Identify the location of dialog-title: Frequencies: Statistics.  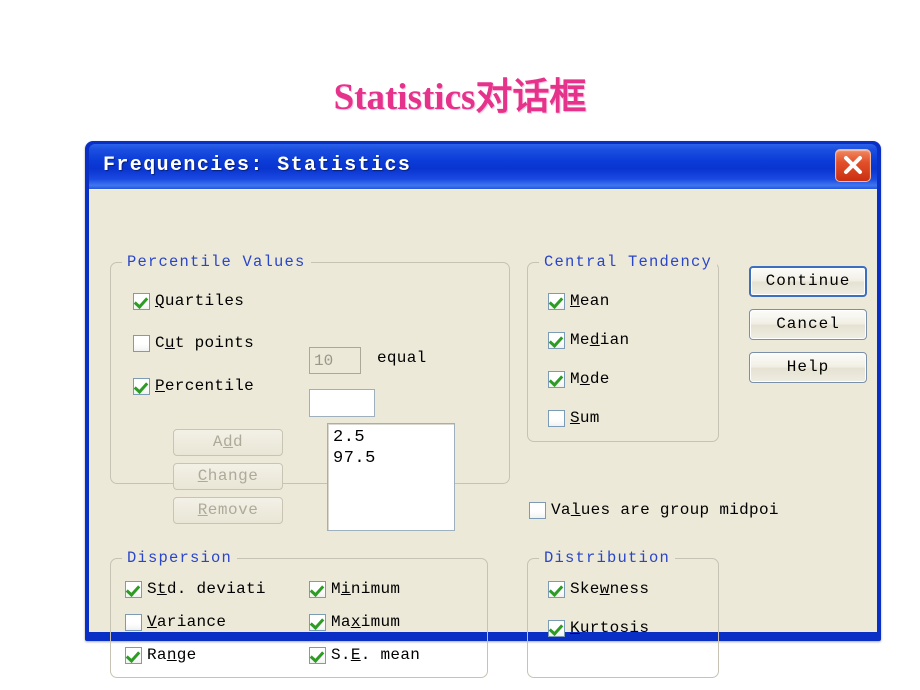
(257, 165).